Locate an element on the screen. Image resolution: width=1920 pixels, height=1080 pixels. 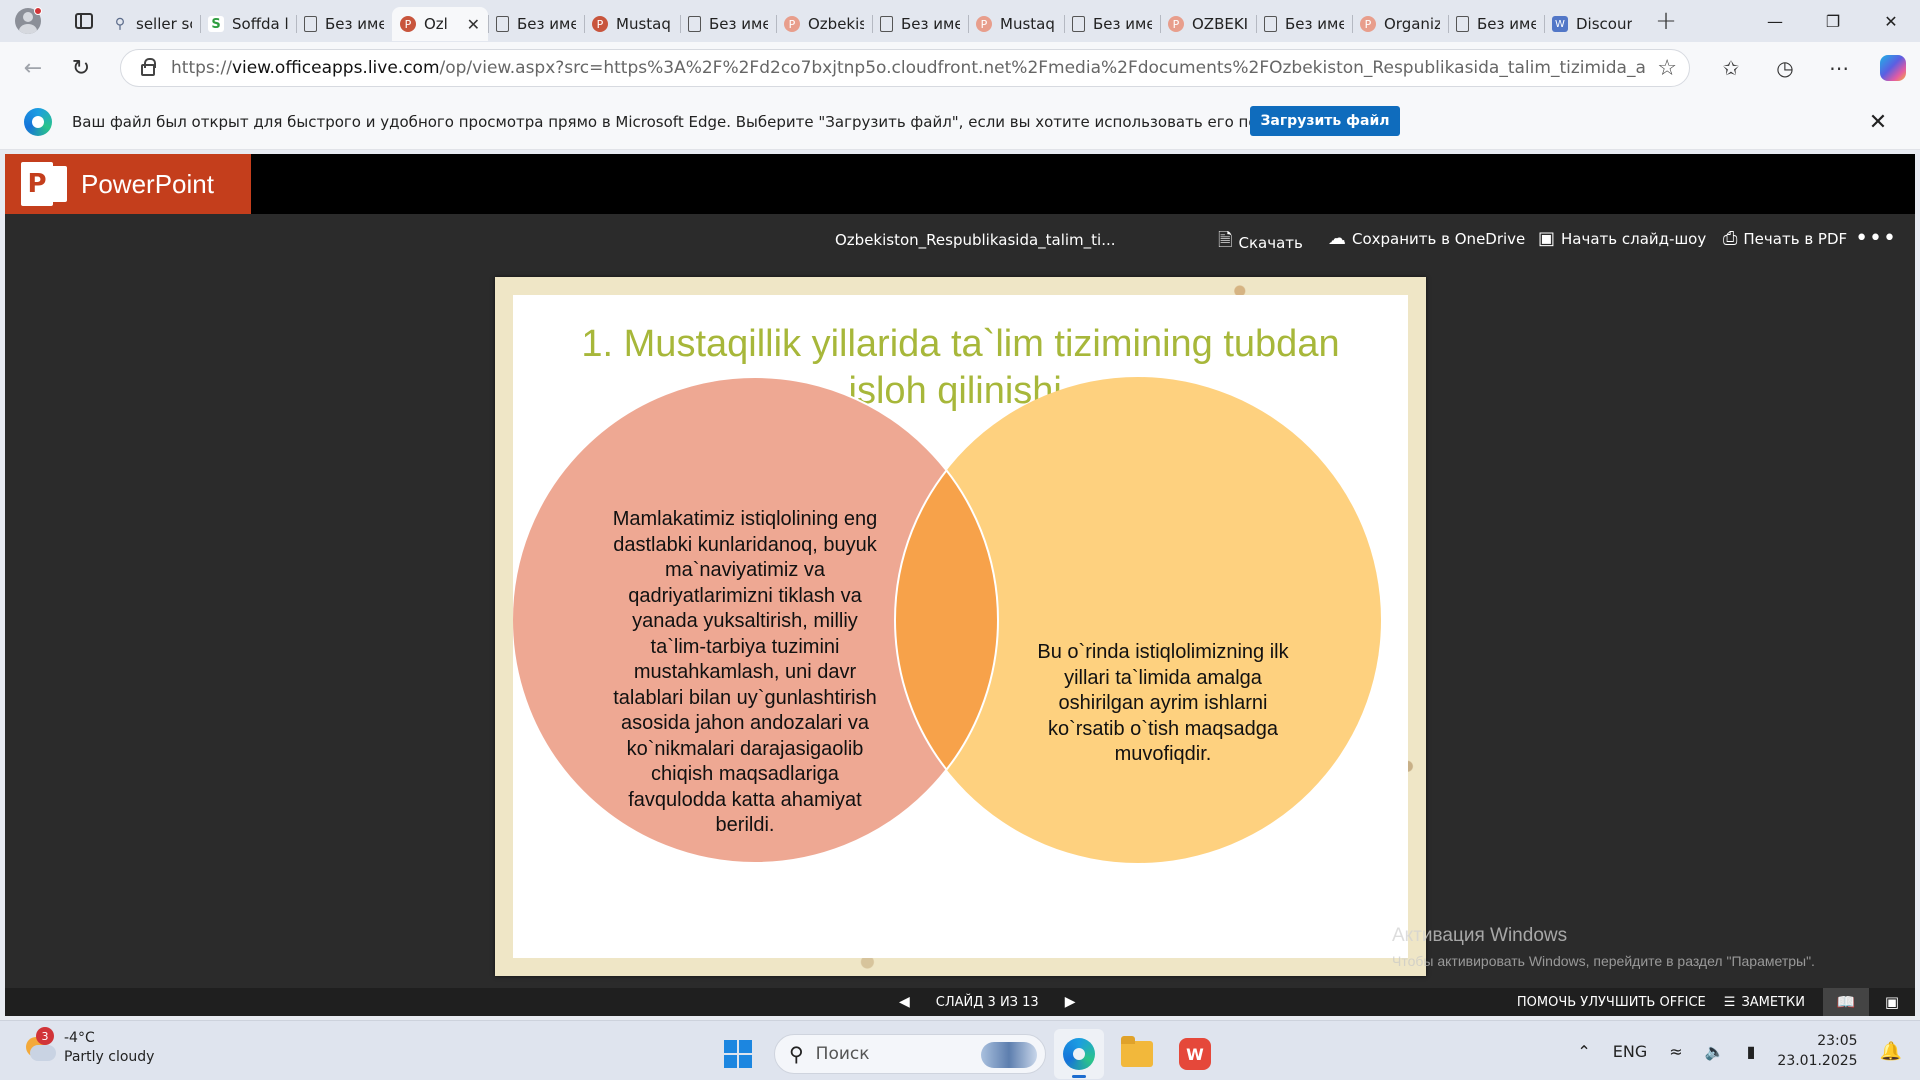
minimize-button: — is located at coordinates (1775, 21).